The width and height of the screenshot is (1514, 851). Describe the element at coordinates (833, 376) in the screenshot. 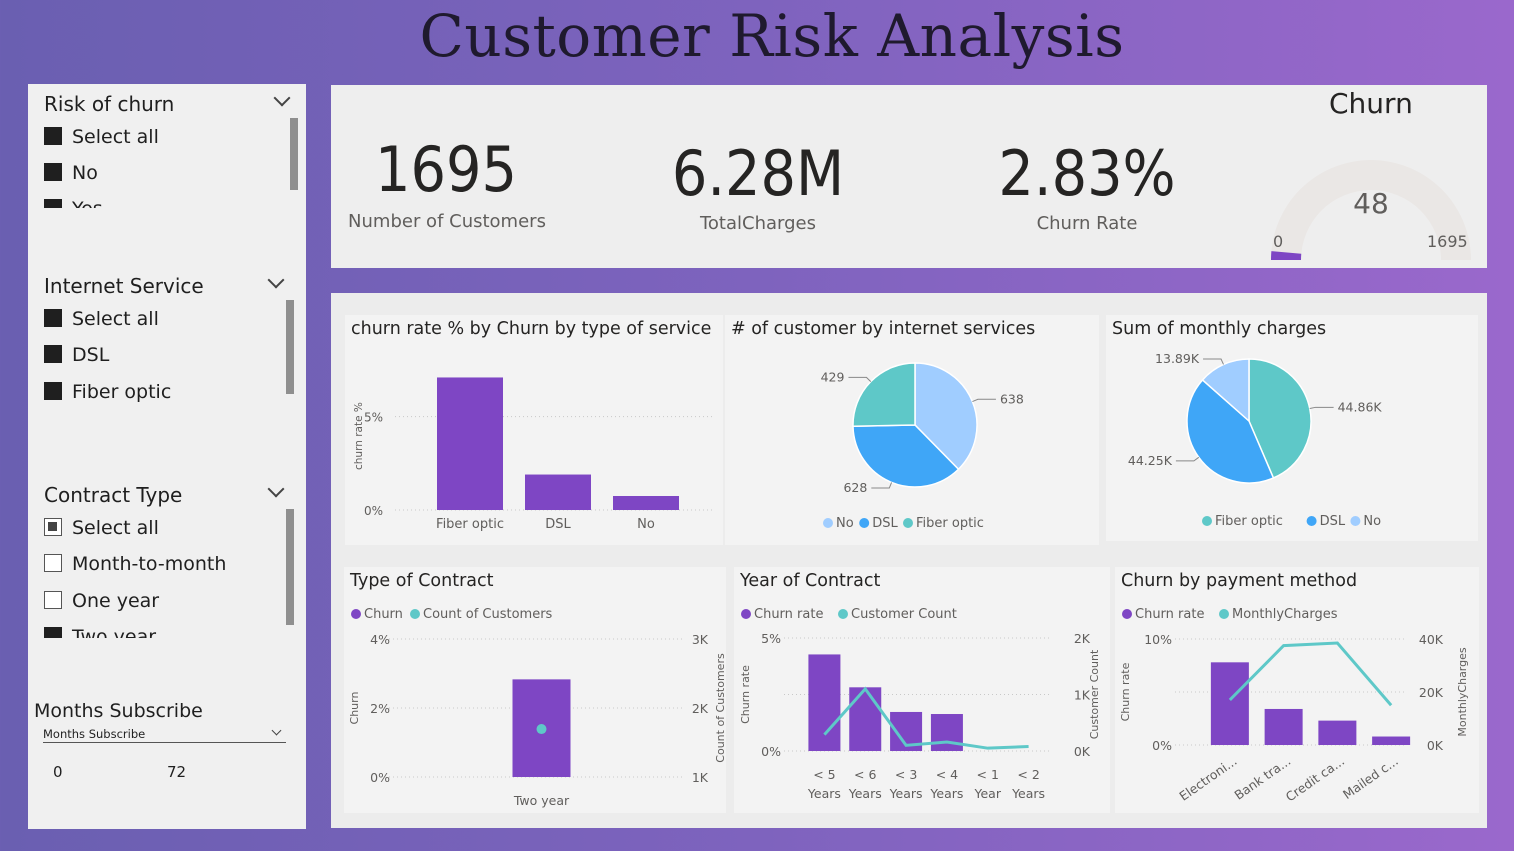

I see `slice-value-label: 429` at that location.